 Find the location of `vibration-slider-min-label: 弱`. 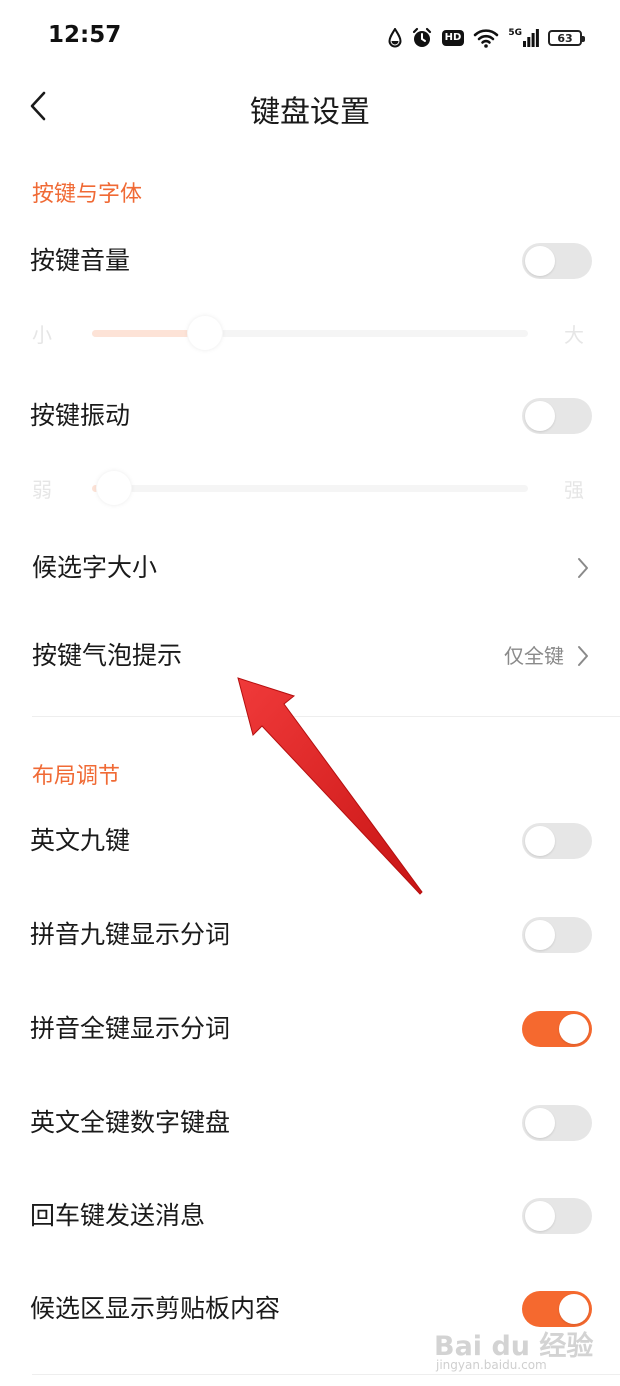

vibration-slider-min-label: 弱 is located at coordinates (42, 490).